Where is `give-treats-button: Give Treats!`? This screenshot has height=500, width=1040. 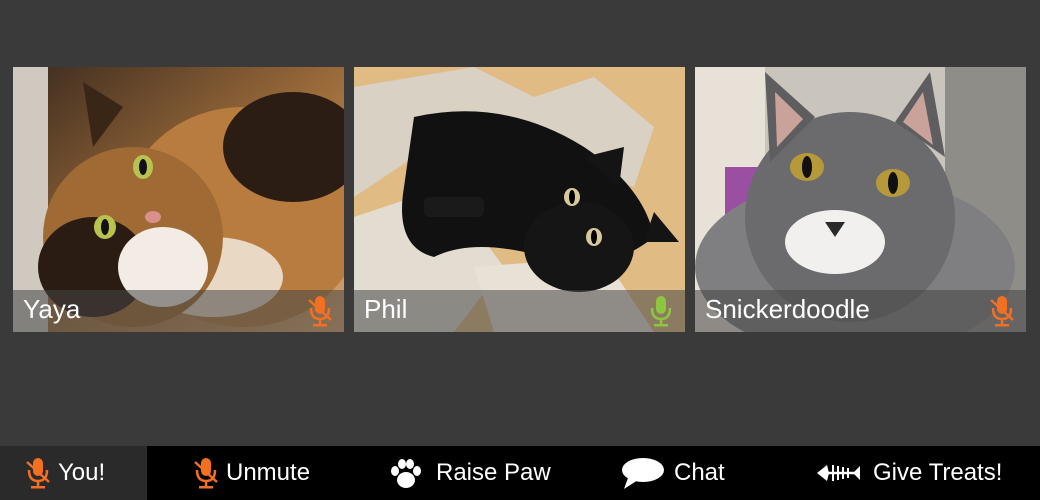 give-treats-button: Give Treats! is located at coordinates (908, 473).